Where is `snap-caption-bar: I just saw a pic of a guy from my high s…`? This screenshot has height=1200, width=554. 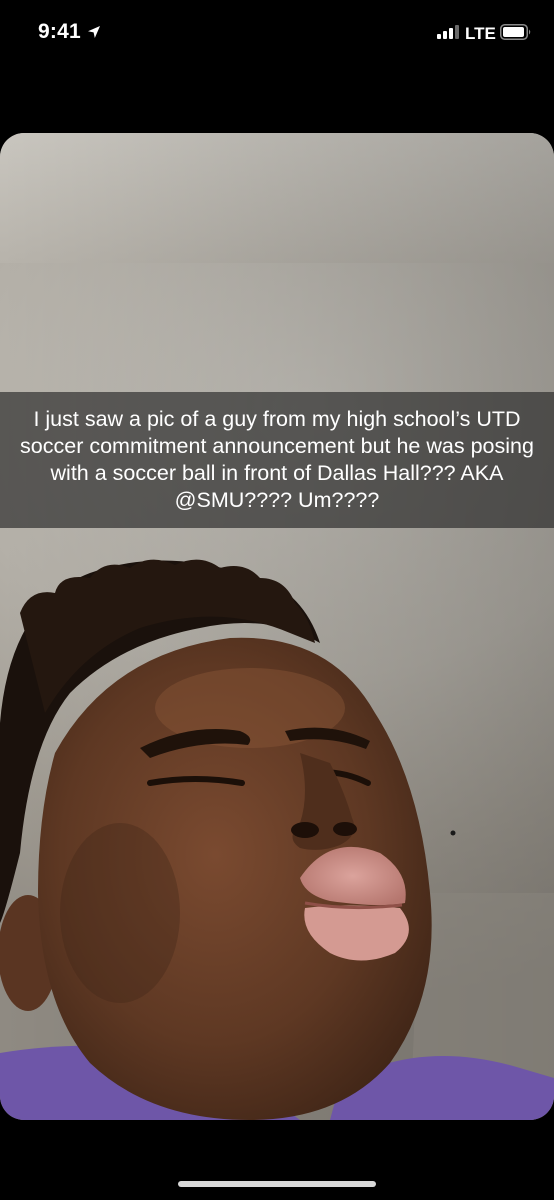 snap-caption-bar: I just saw a pic of a guy from my high s… is located at coordinates (277, 460).